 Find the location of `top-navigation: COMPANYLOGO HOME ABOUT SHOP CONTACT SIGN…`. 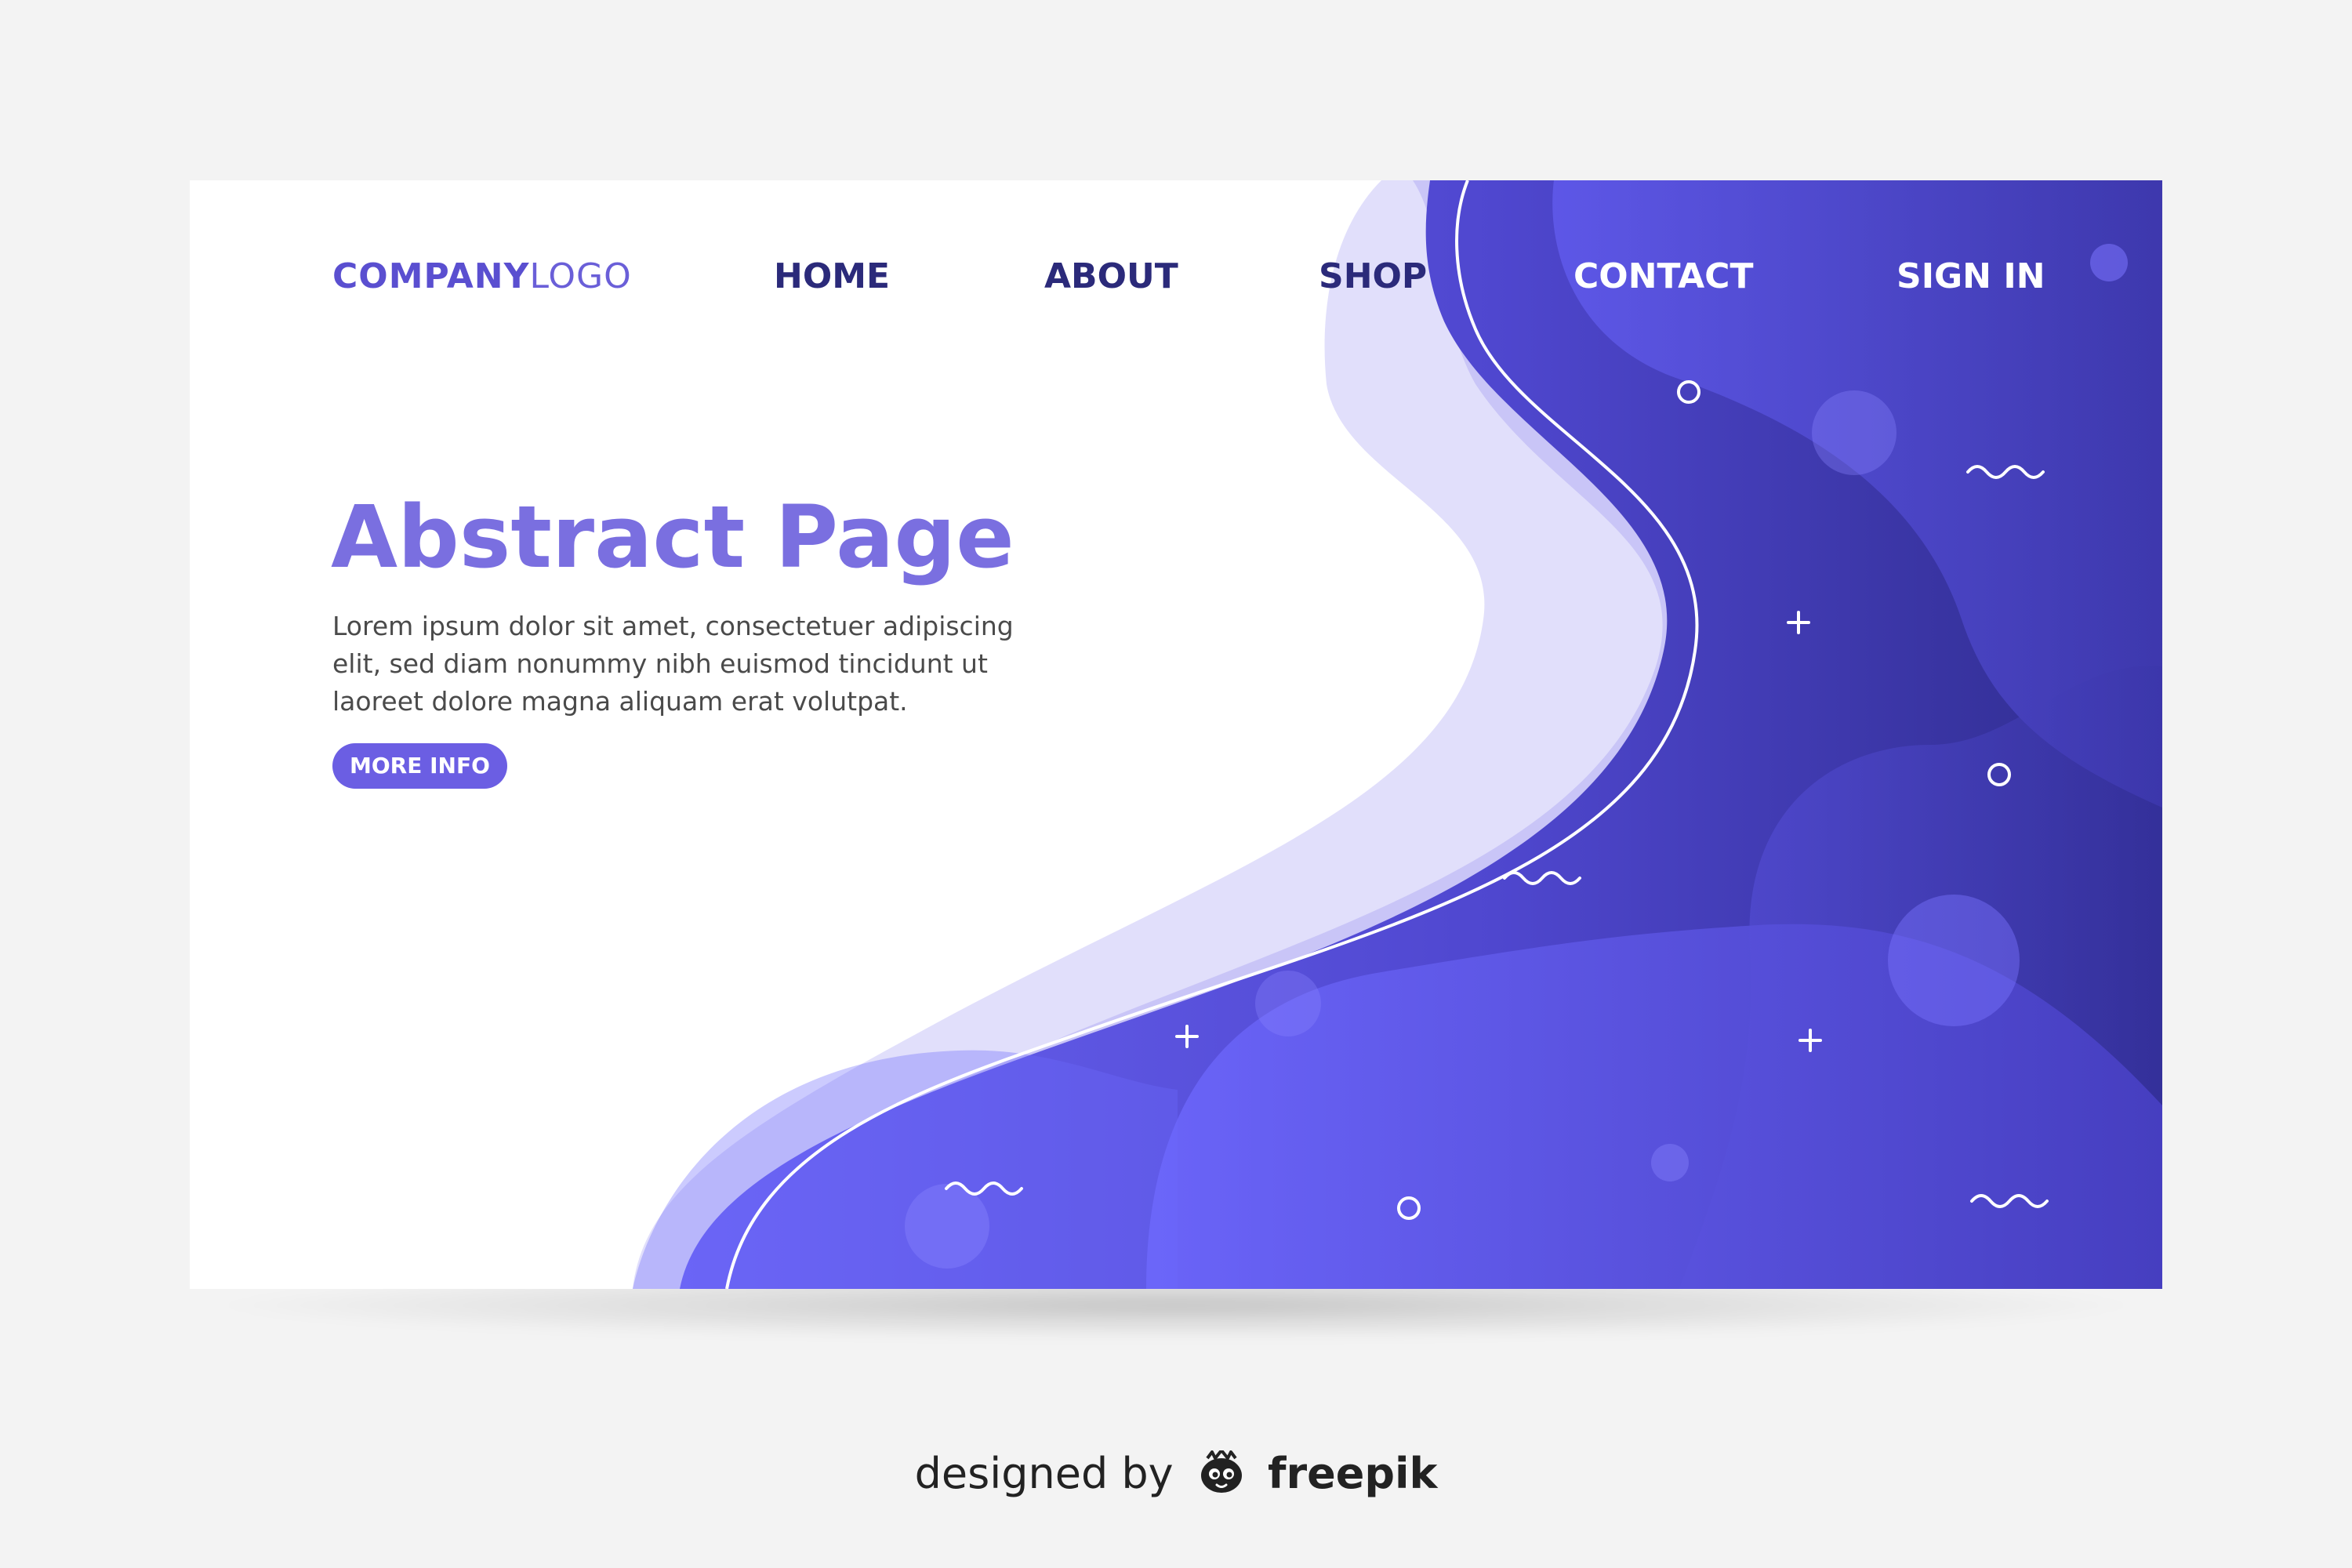

top-navigation: COMPANYLOGO HOME ABOUT SHOP CONTACT SIGN… is located at coordinates (1176, 276).